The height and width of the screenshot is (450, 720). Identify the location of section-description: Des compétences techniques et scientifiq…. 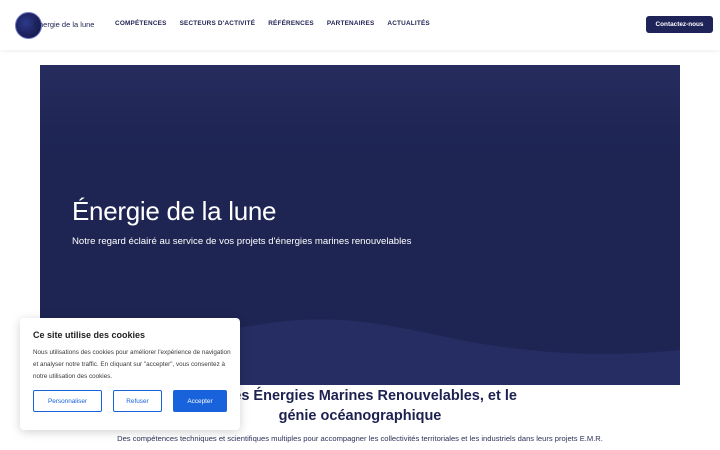
(360, 438).